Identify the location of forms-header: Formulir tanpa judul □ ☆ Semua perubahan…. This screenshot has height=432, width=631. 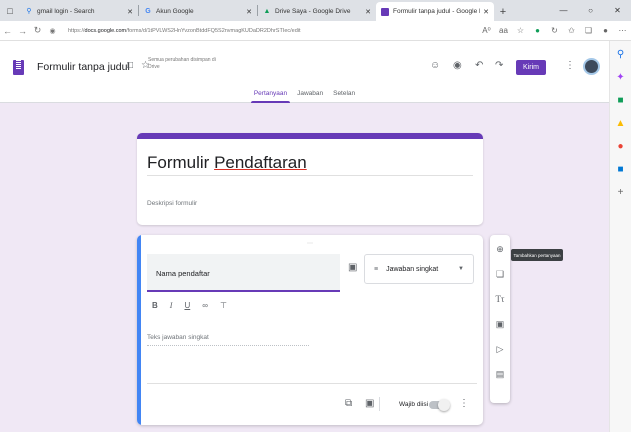
(304, 72).